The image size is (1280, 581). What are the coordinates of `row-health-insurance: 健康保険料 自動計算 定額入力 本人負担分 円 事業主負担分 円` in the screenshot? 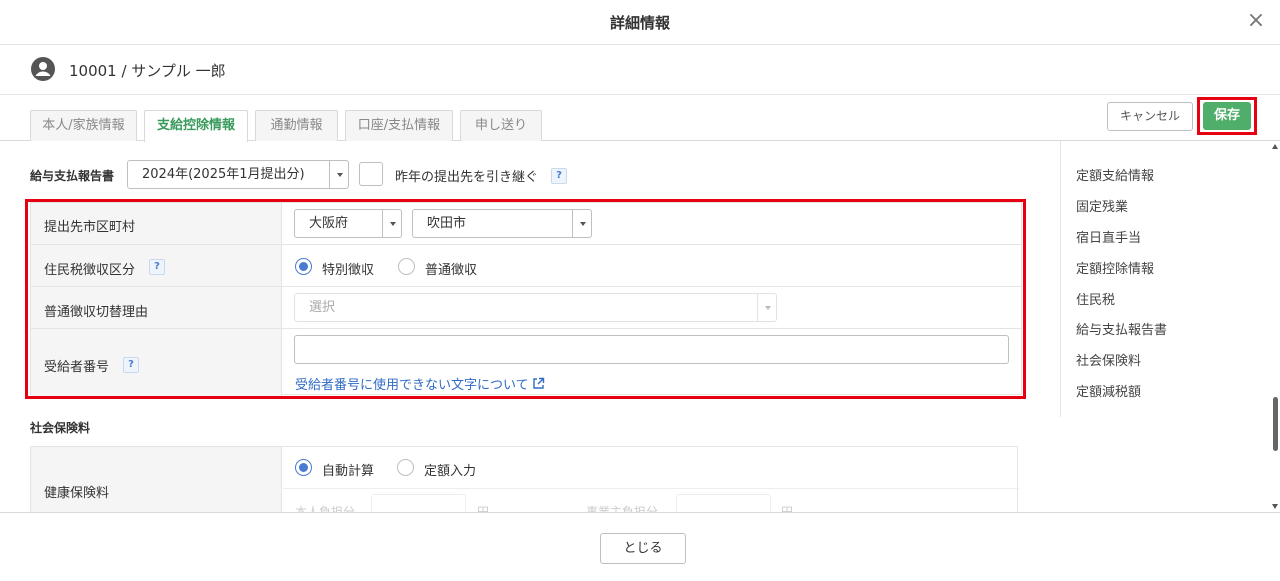 It's located at (525, 479).